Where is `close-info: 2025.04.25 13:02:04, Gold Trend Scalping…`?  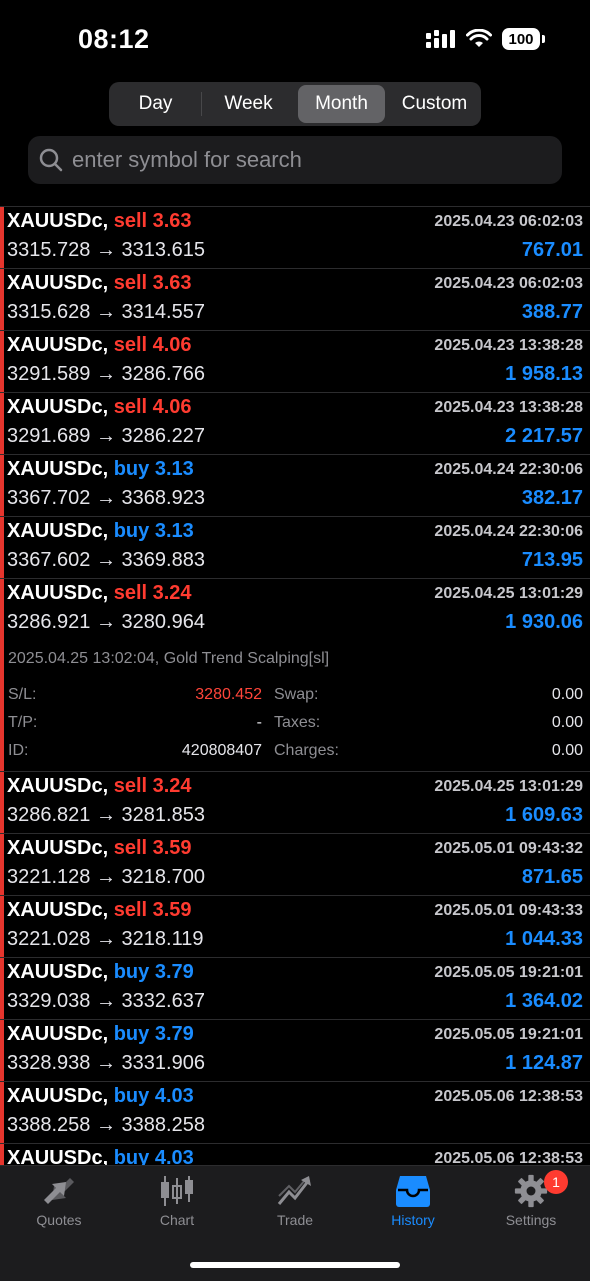 close-info: 2025.04.25 13:02:04, Gold Trend Scalping… is located at coordinates (169, 658).